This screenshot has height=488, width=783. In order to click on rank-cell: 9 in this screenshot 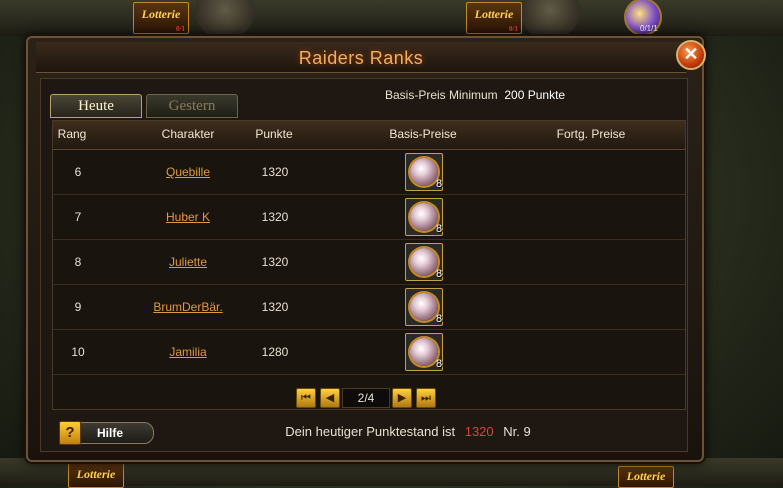, I will do `click(78, 307)`.